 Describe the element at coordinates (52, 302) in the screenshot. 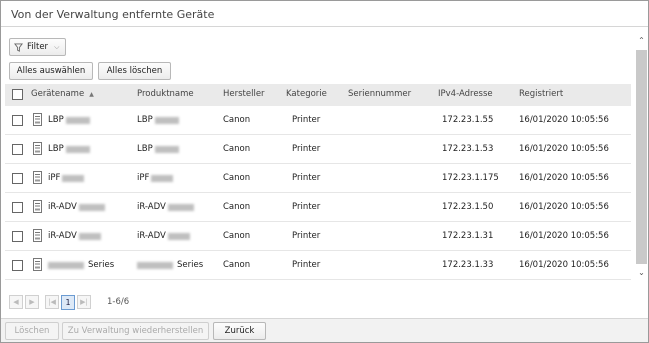

I see `first-page-icon: |◀` at that location.